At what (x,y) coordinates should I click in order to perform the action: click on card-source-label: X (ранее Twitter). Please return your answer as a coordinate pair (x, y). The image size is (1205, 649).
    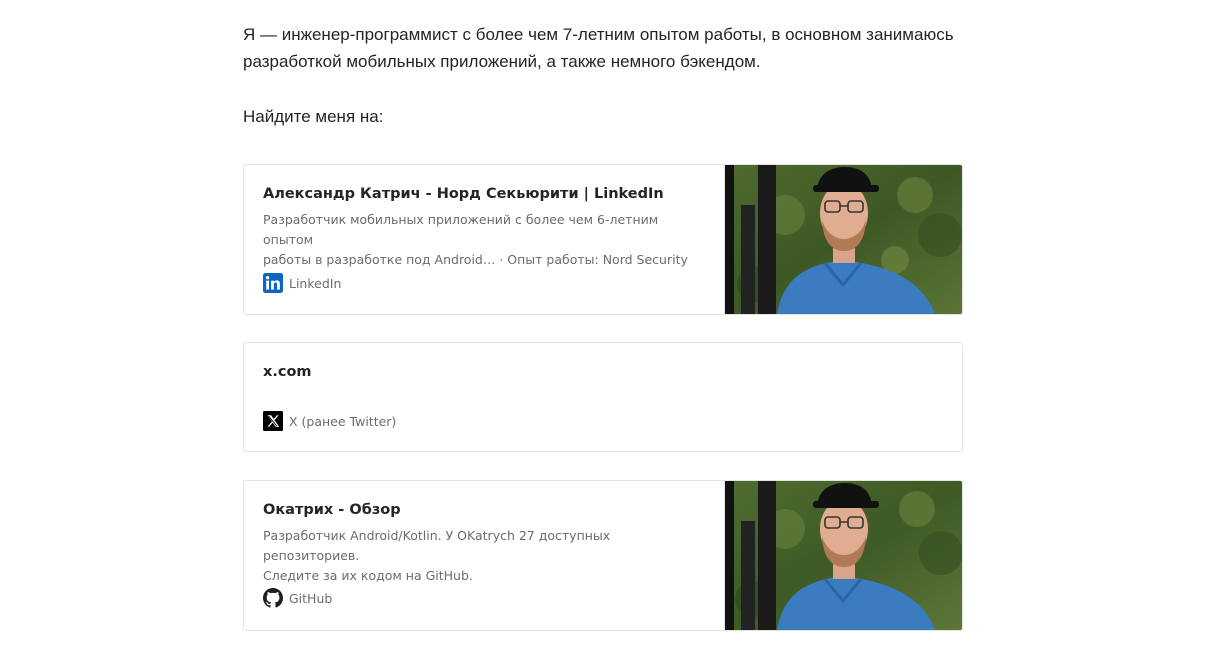
    Looking at the image, I should click on (343, 421).